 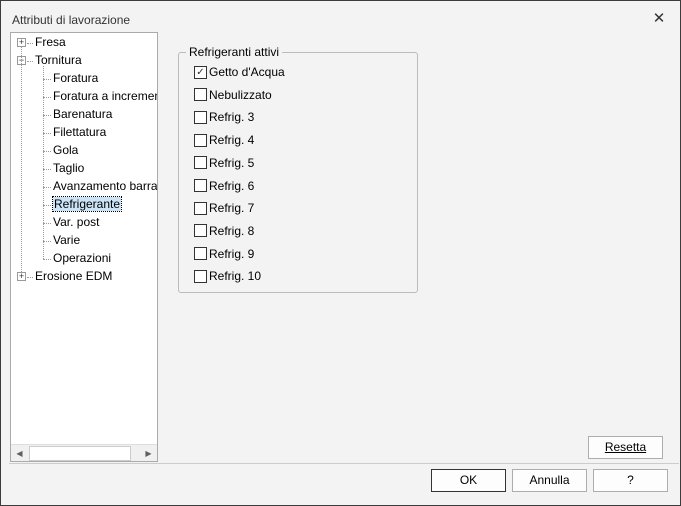 I want to click on checkbox-label: Getto d'Acqua, so click(x=247, y=72).